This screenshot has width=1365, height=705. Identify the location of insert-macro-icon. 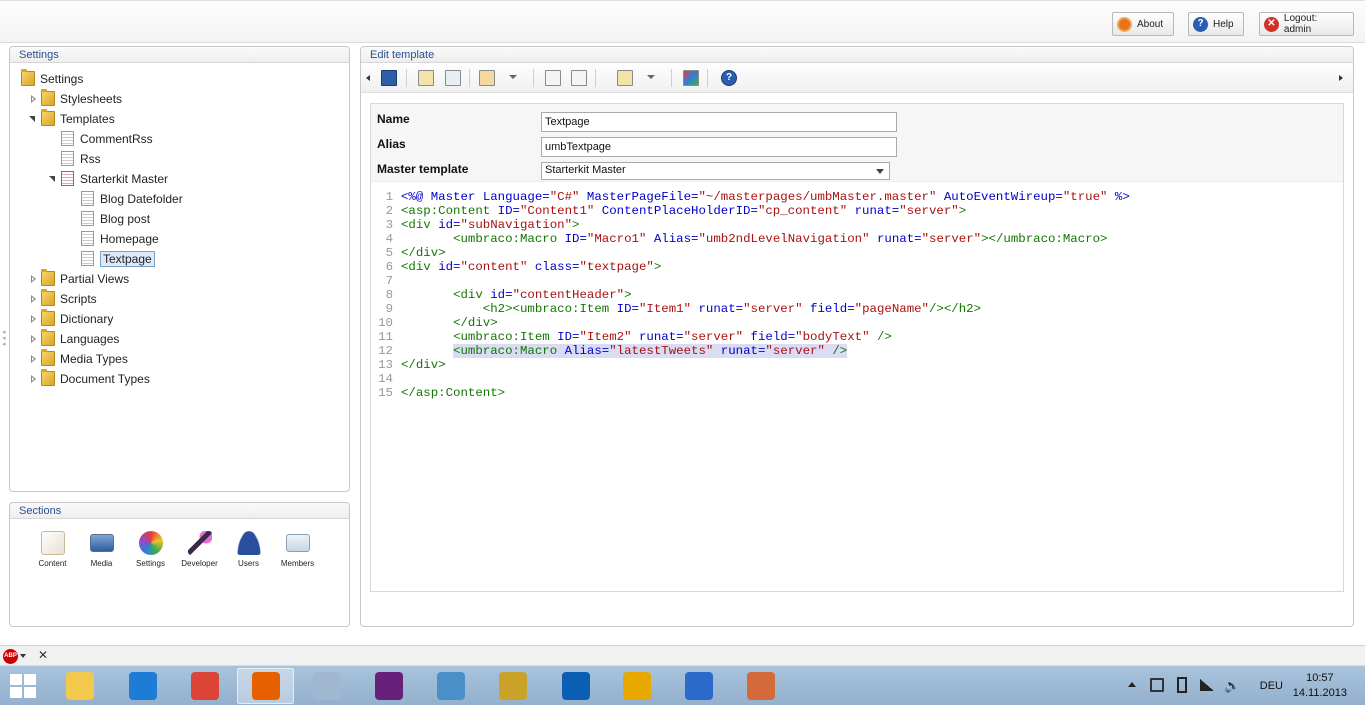
(487, 78).